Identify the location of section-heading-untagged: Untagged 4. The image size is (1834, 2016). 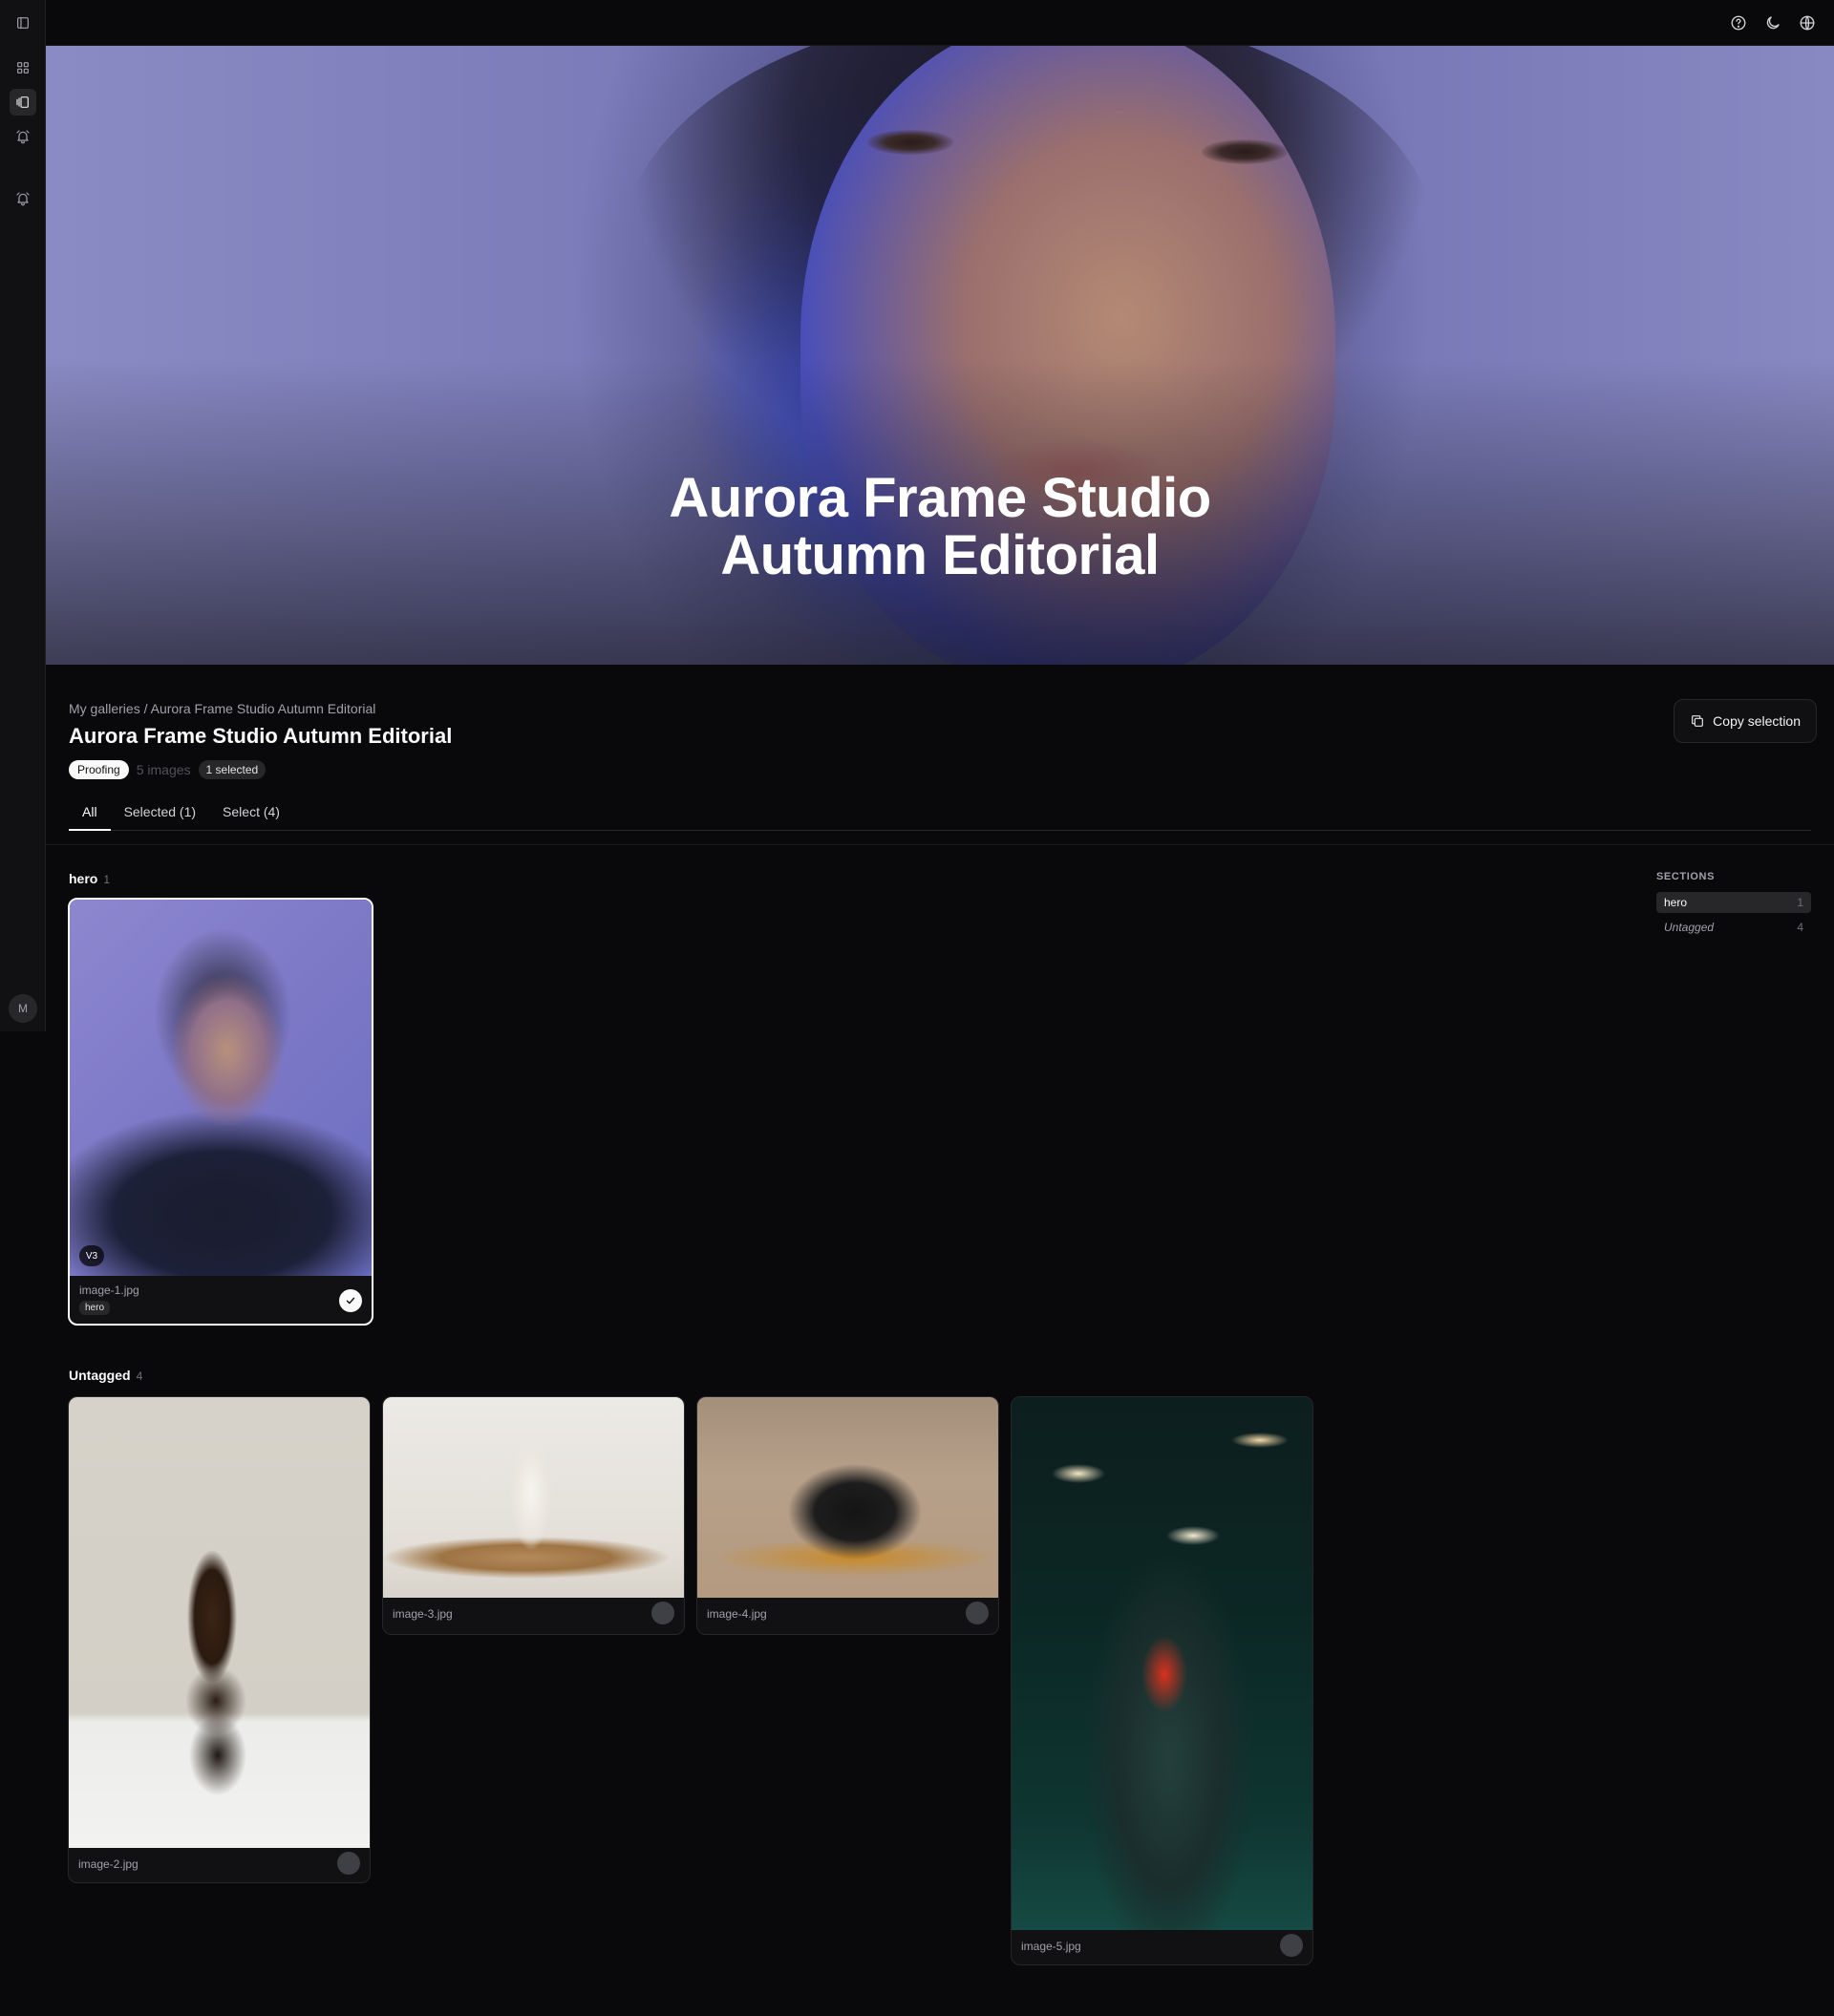
(106, 1375).